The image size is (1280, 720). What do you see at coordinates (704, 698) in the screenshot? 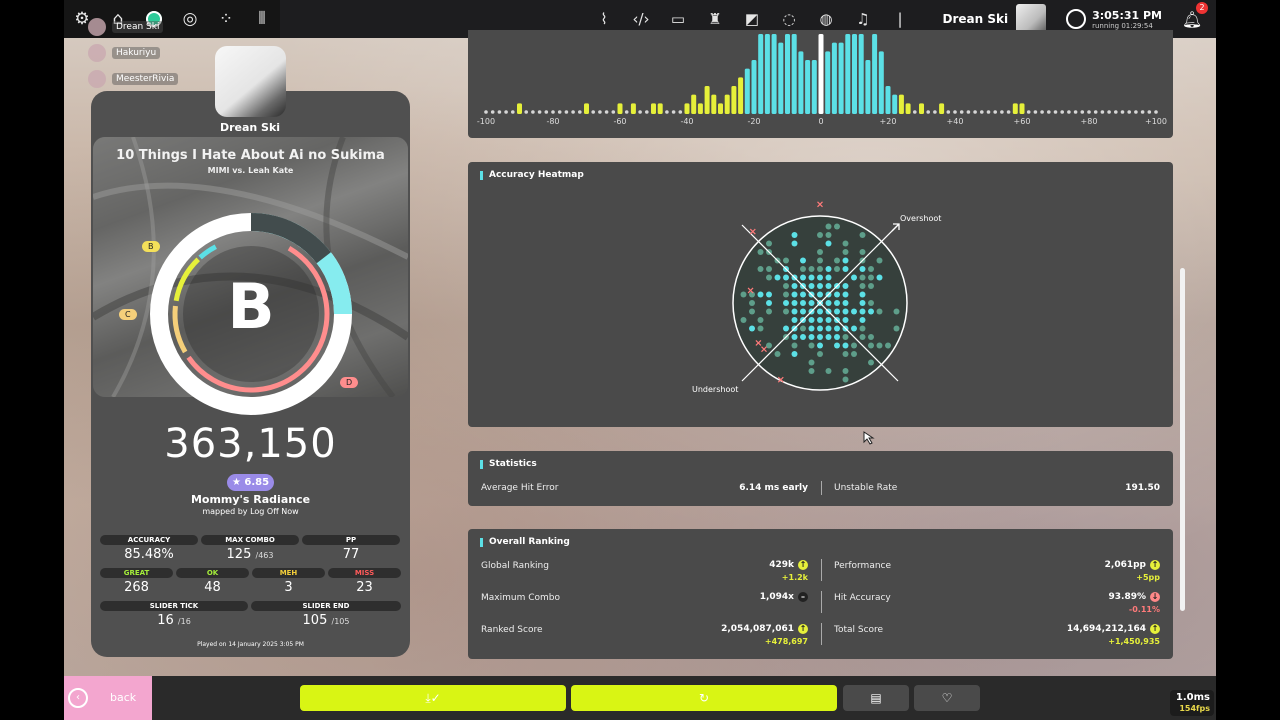
I see `retry-button: ↻` at bounding box center [704, 698].